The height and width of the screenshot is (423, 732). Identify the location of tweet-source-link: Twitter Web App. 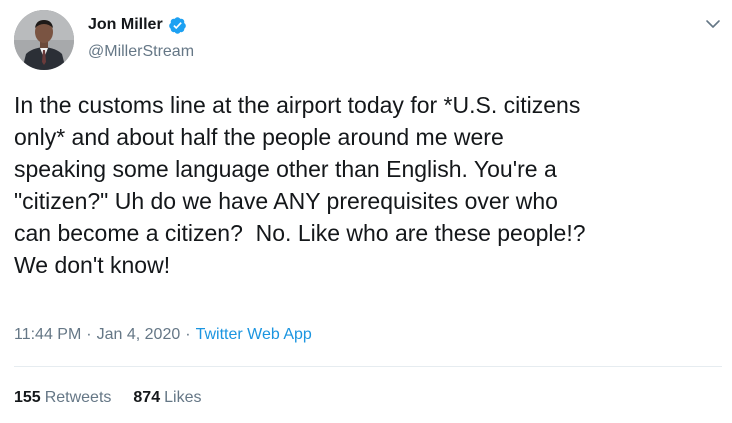
(254, 335).